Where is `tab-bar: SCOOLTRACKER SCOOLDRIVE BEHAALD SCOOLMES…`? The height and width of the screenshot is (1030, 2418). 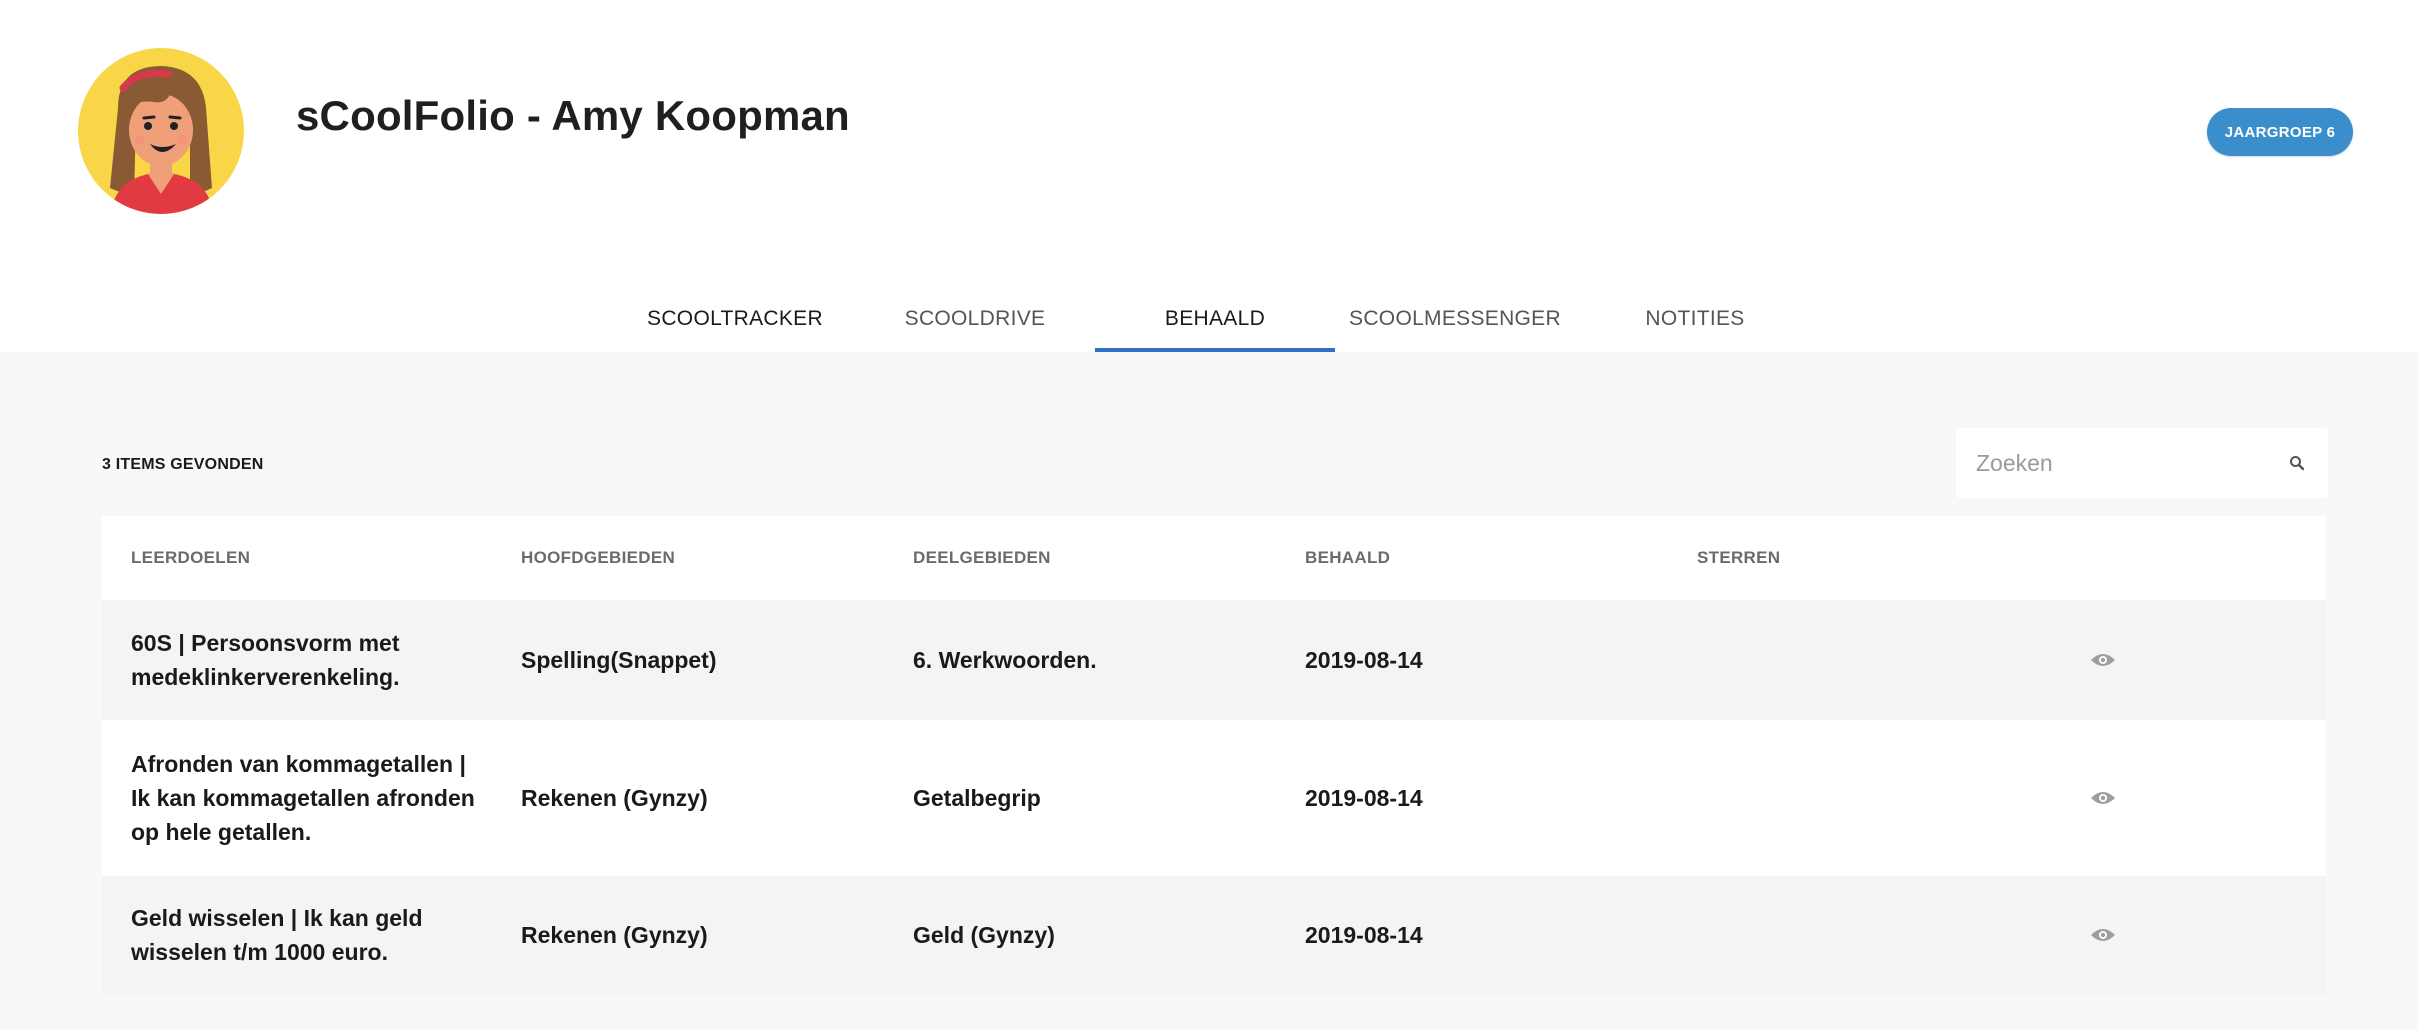
tab-bar: SCOOLTRACKER SCOOLDRIVE BEHAALD SCOOLMES… is located at coordinates (1209, 319).